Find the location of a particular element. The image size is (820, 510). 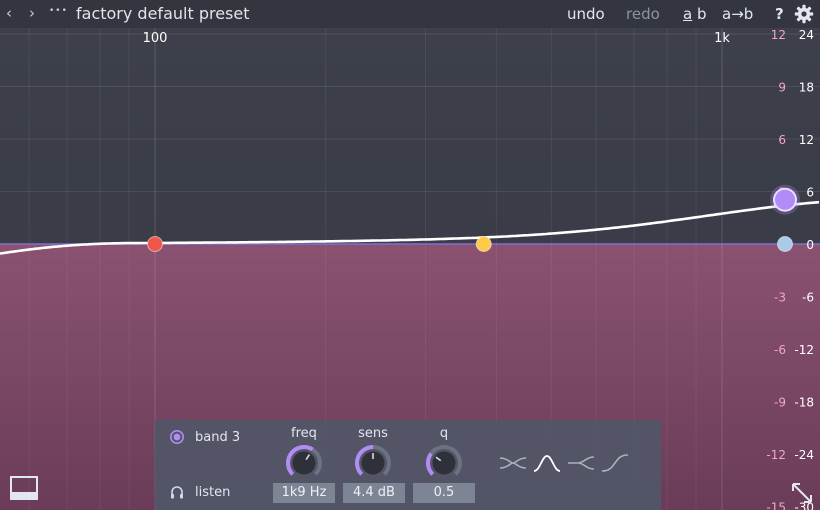

frequency-label: 100 is located at coordinates (155, 38).